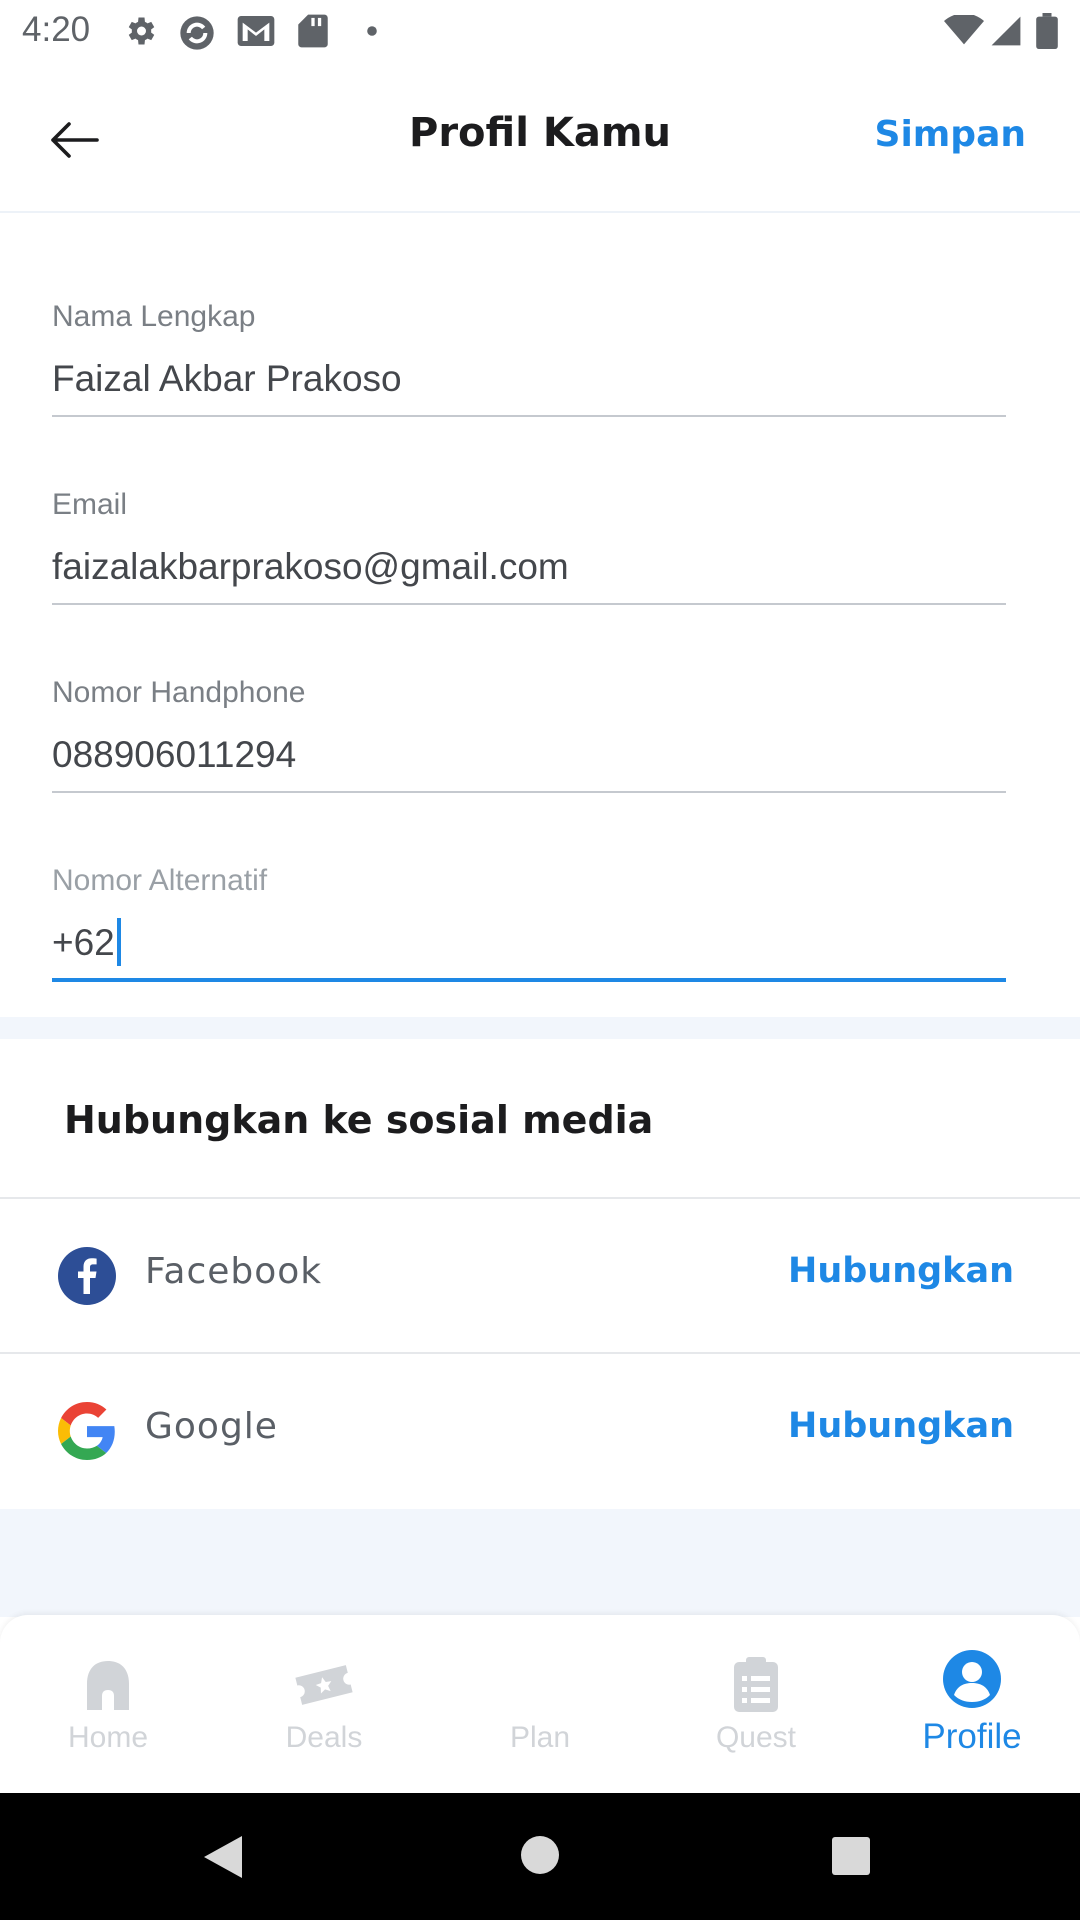 The width and height of the screenshot is (1080, 1920). I want to click on email-input, so click(529, 567).